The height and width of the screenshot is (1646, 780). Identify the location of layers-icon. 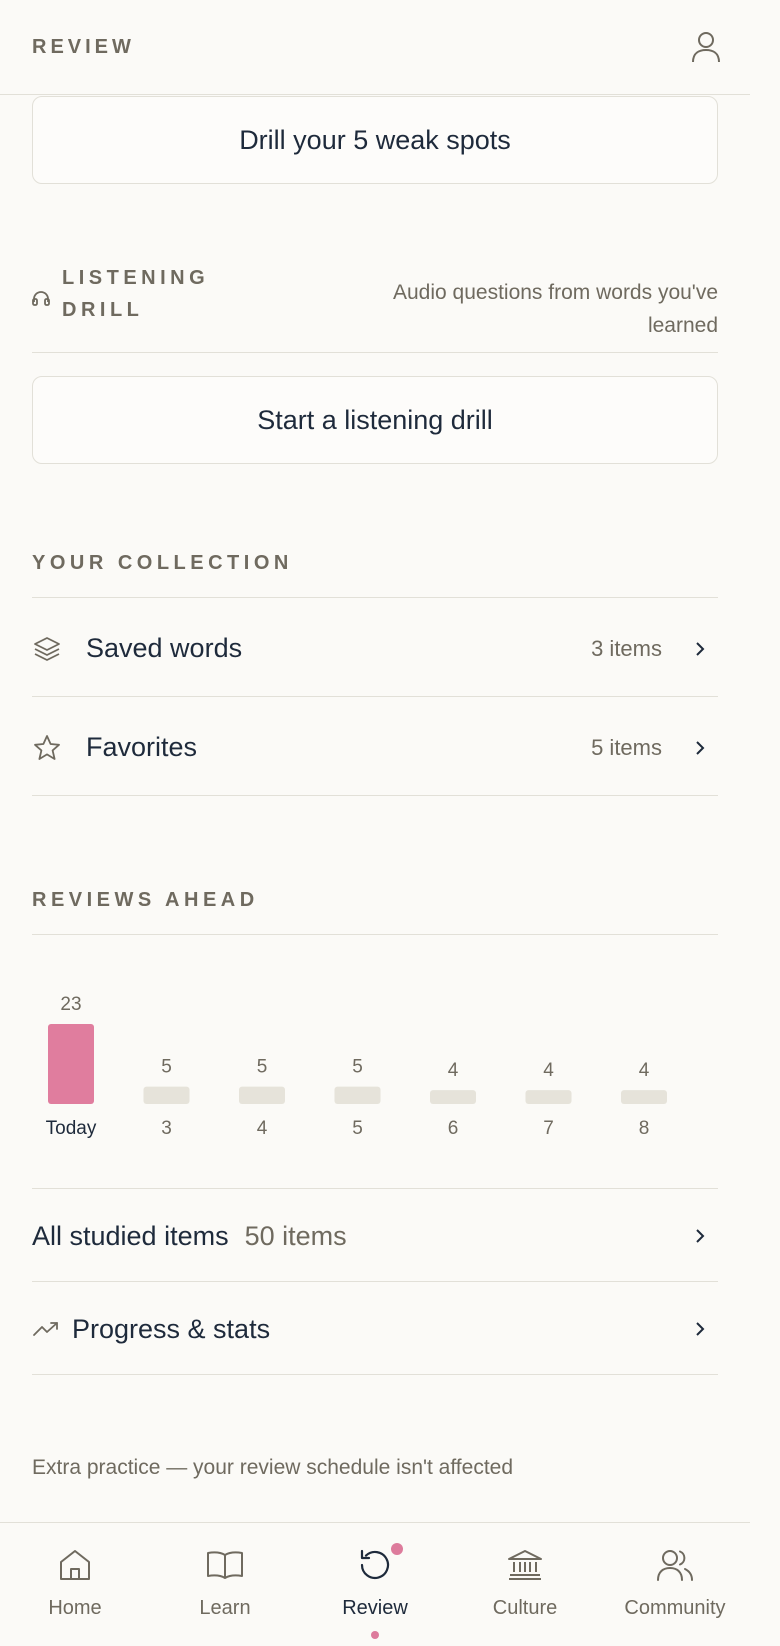
(47, 648).